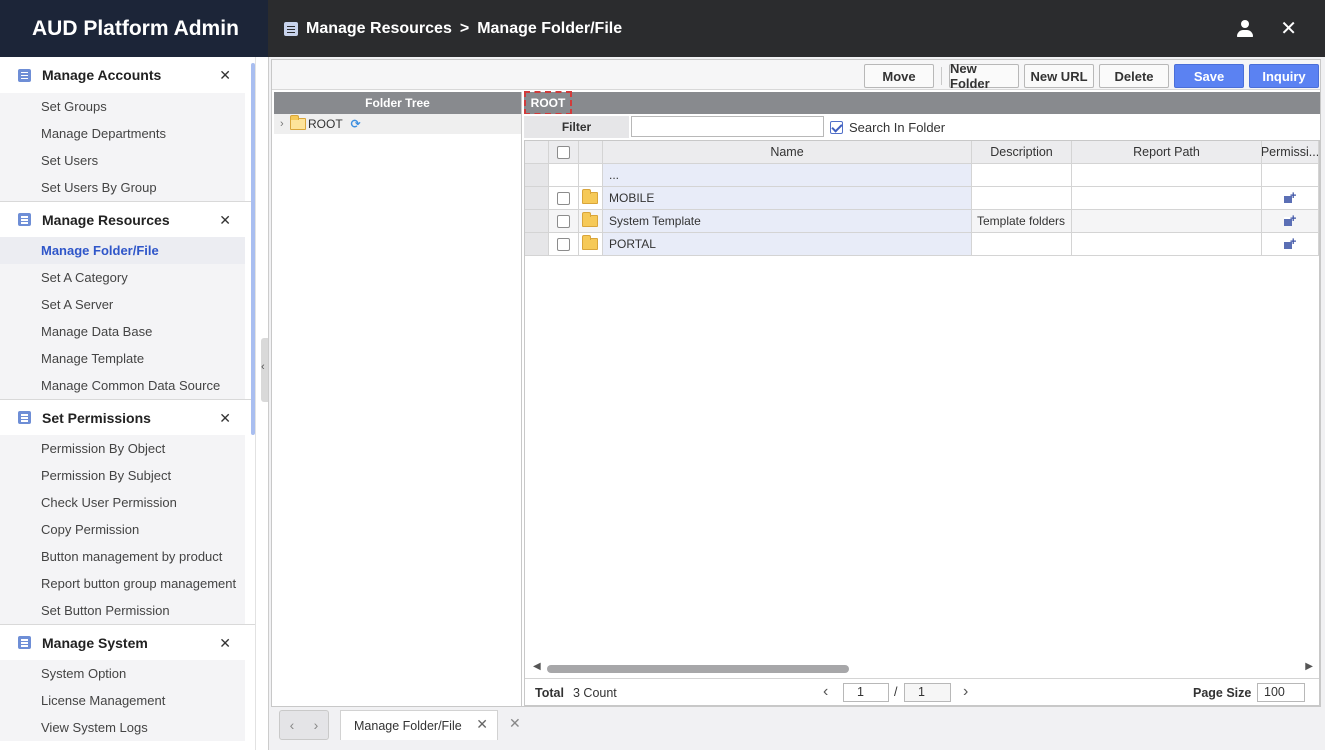 The image size is (1325, 750). I want to click on page-size-input: 100, so click(1281, 692).